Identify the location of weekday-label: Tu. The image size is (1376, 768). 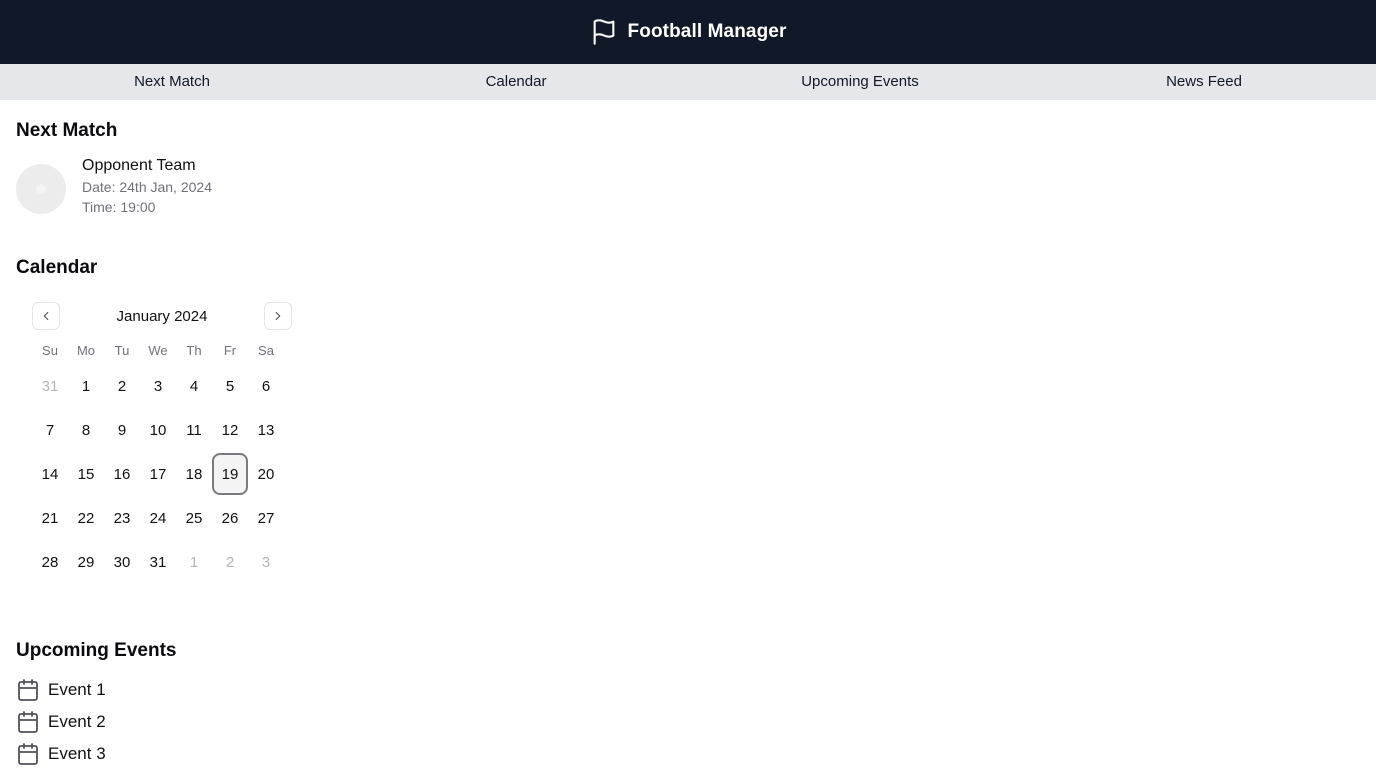
(122, 350).